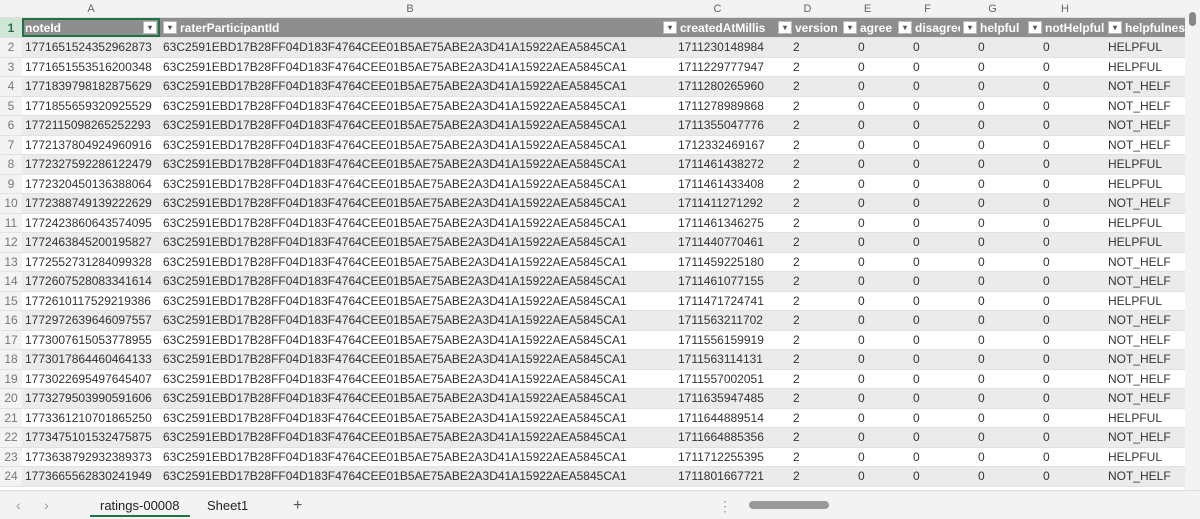 This screenshot has height=519, width=1200. I want to click on vertical-scrollbar, so click(1192, 245).